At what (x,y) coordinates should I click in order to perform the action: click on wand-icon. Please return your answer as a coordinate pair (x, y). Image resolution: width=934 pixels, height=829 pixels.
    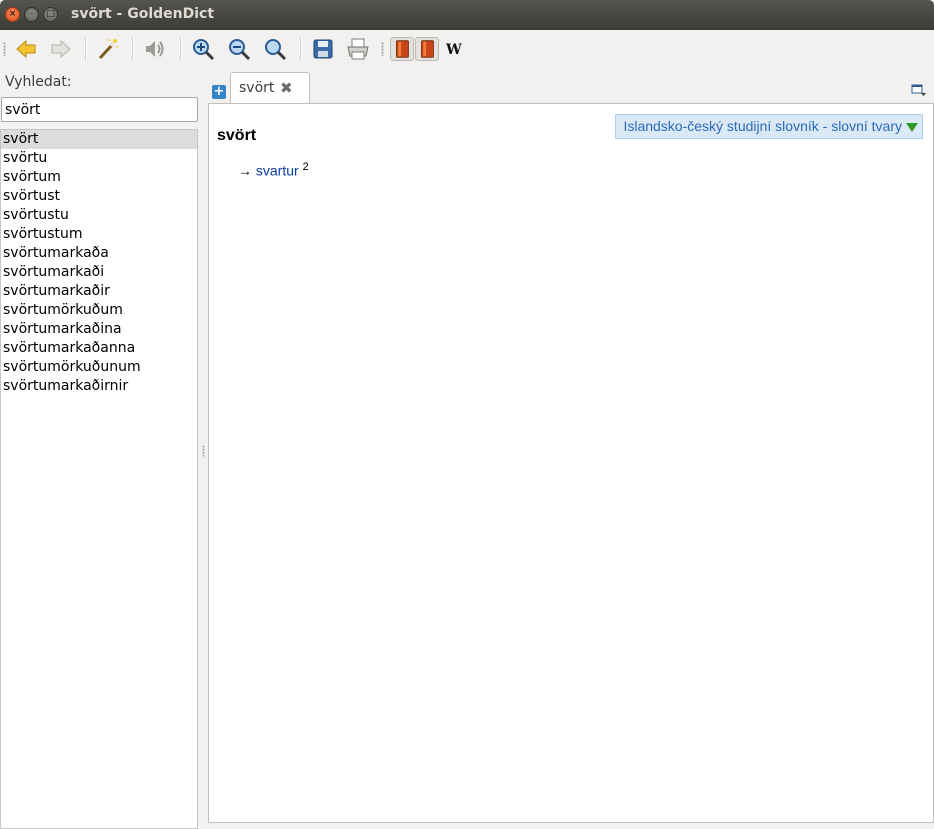
    Looking at the image, I should click on (108, 49).